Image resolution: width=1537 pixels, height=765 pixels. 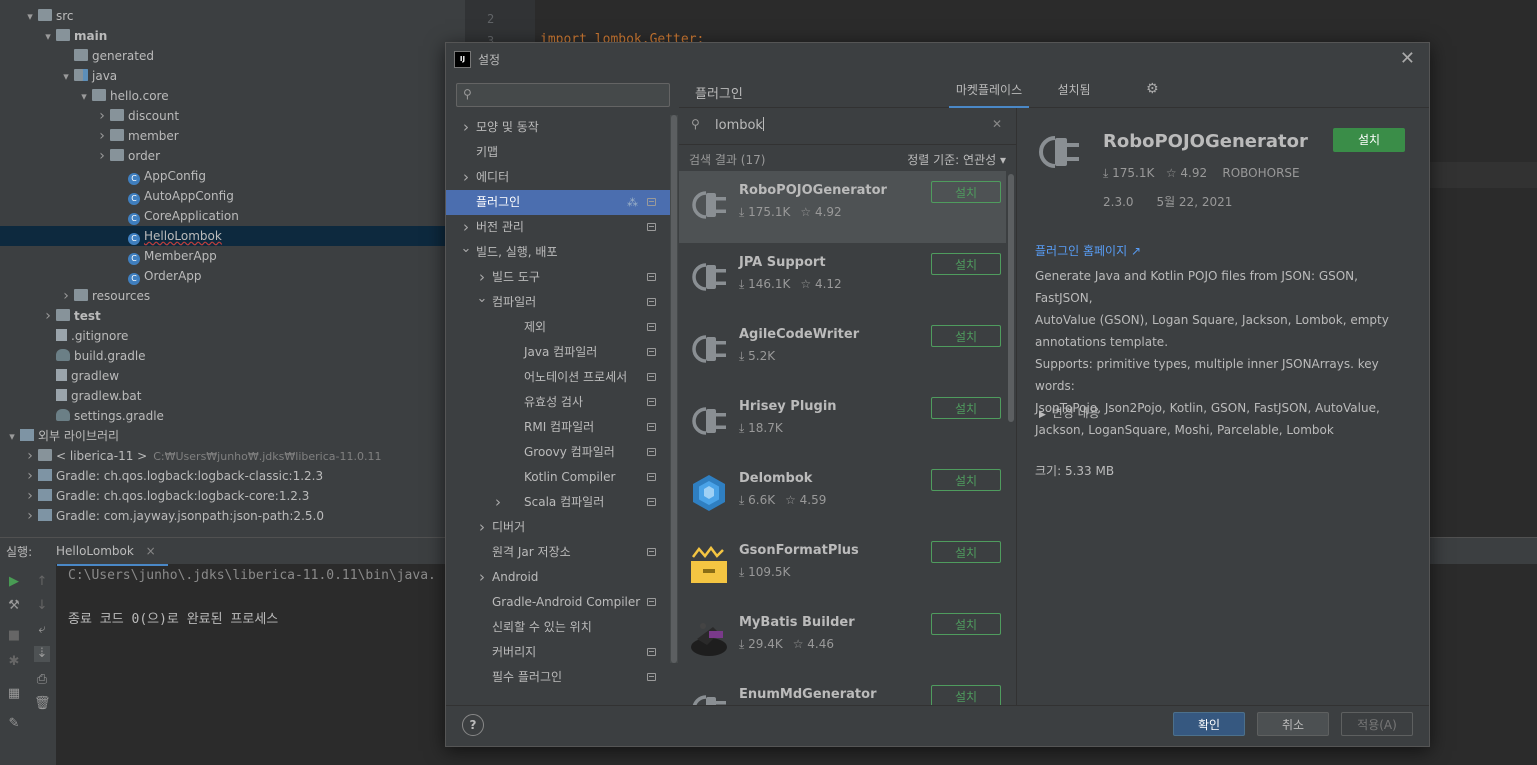 I want to click on settings-tree-item: 필수 플러그인, so click(x=558, y=677).